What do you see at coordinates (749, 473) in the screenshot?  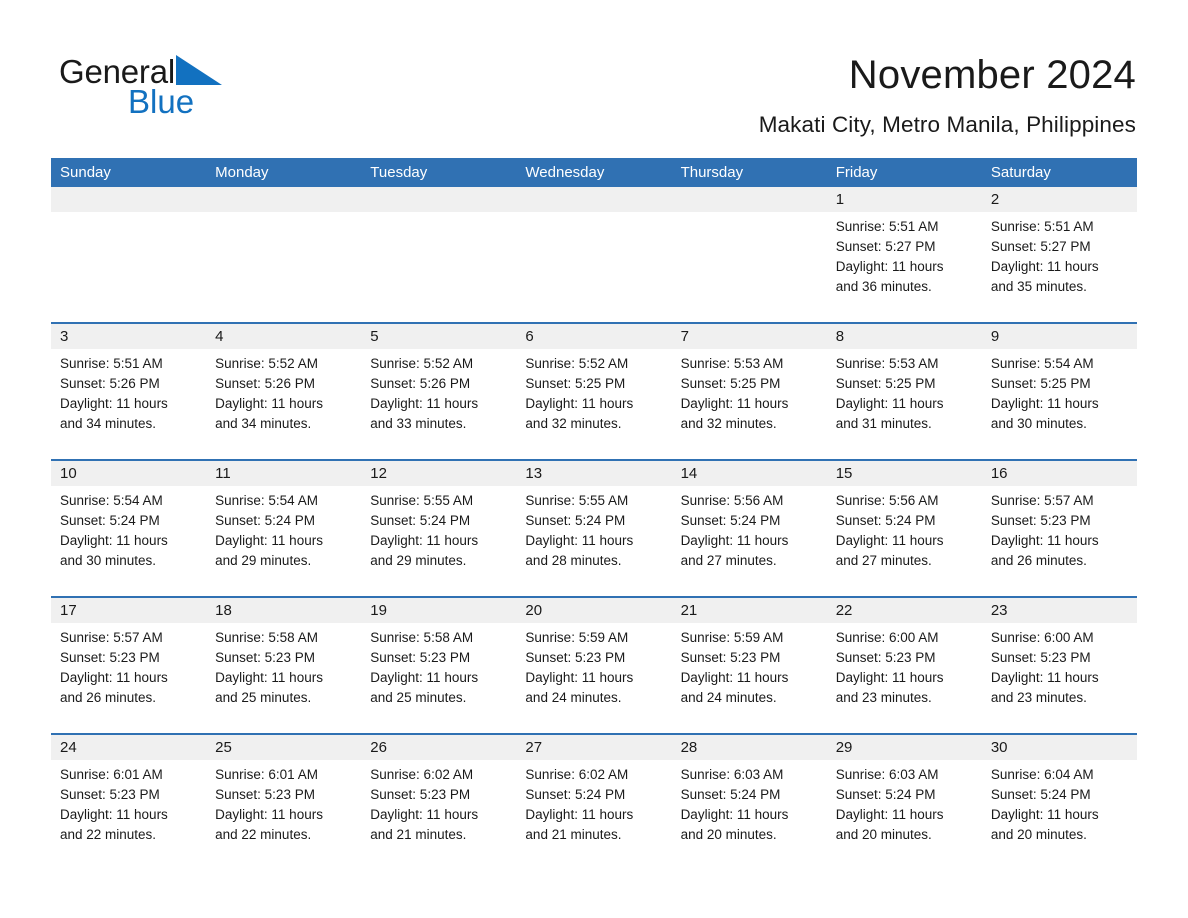 I see `day-number-14: 14` at bounding box center [749, 473].